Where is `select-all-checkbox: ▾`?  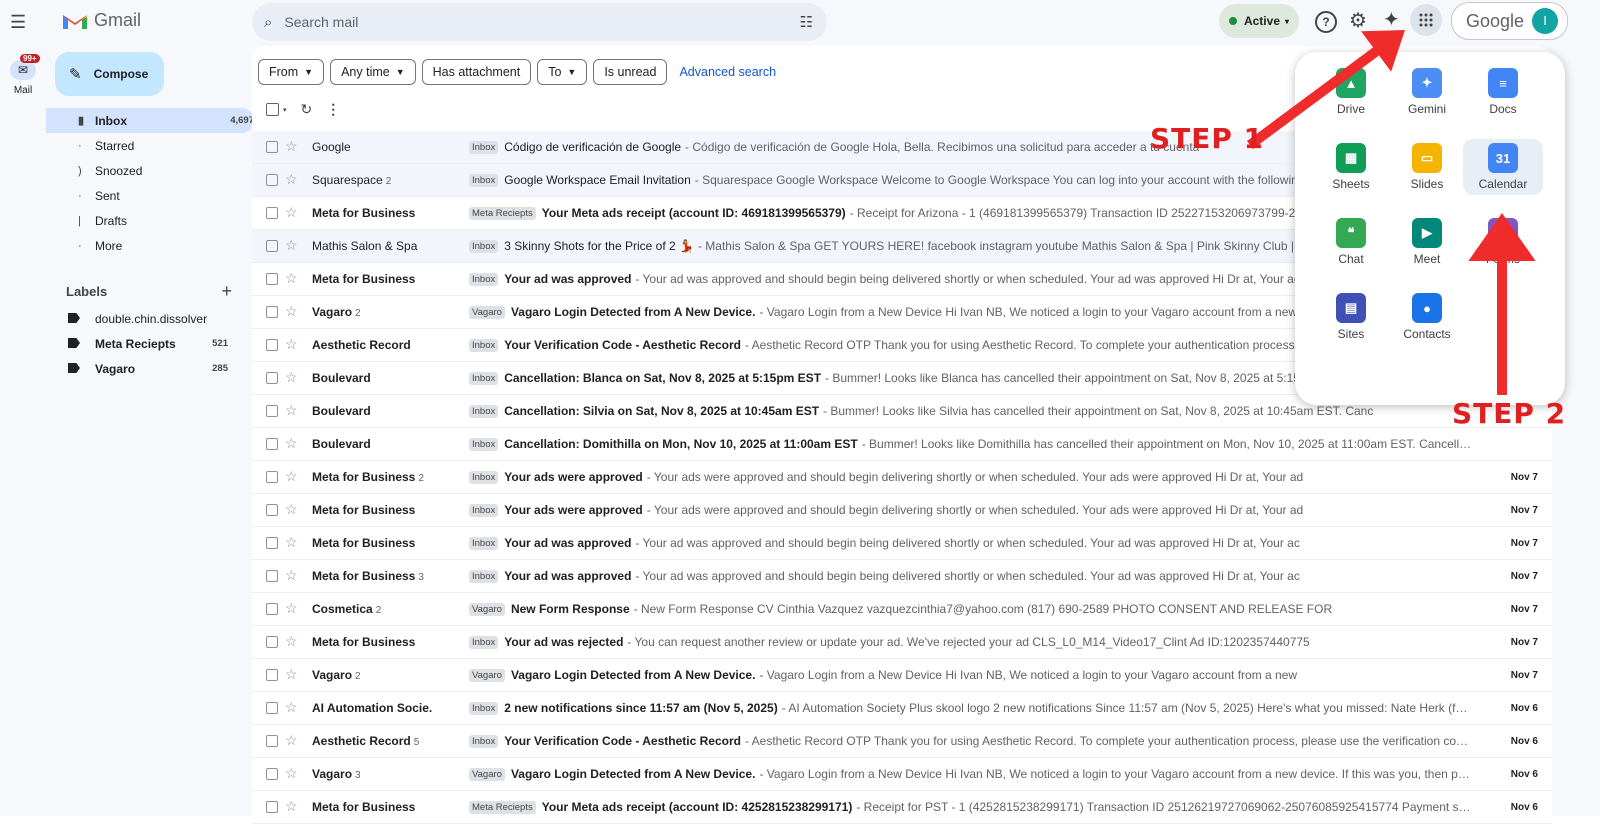 select-all-checkbox: ▾ is located at coordinates (276, 109).